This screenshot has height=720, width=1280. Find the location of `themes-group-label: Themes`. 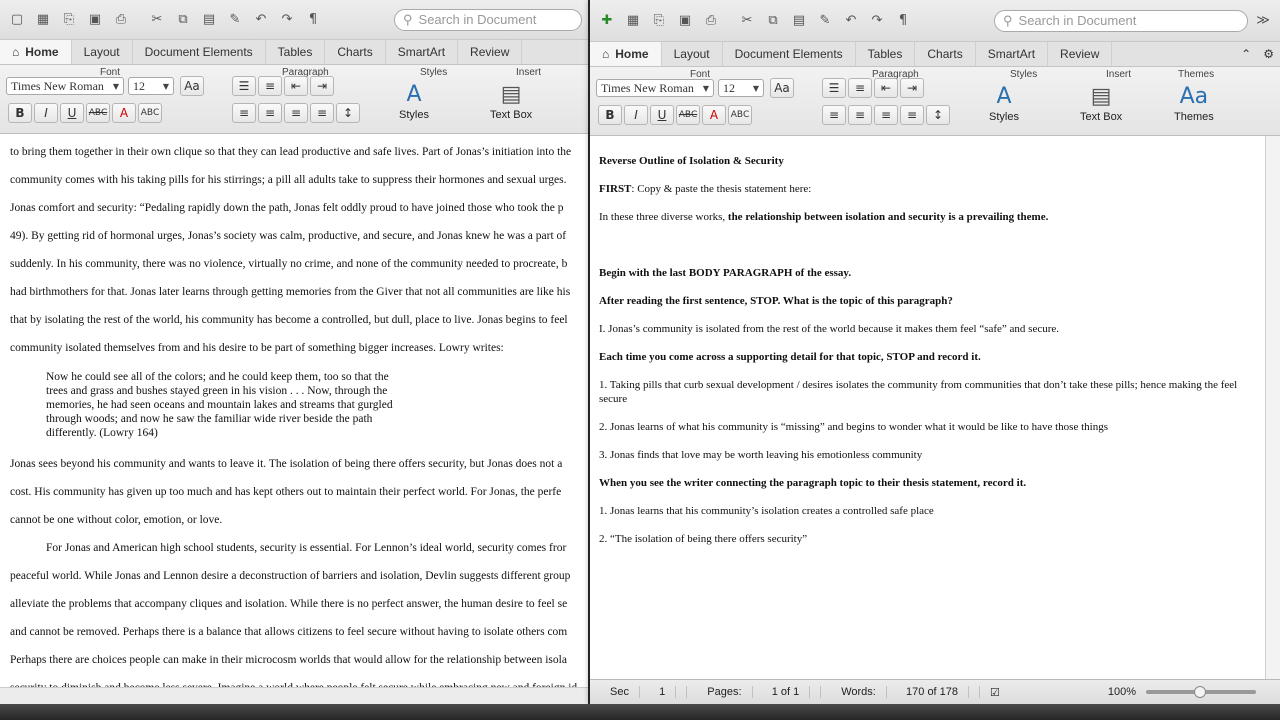

themes-group-label: Themes is located at coordinates (1196, 74).